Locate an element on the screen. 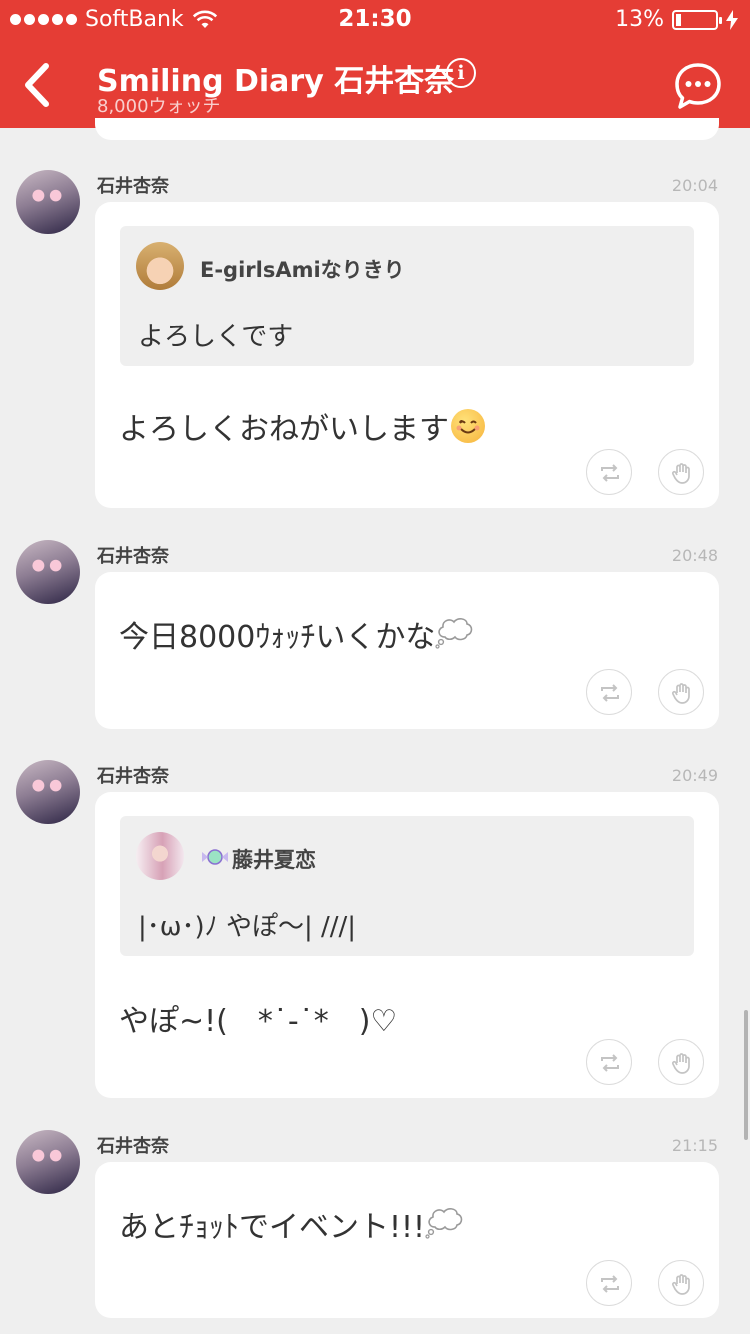 The width and height of the screenshot is (750, 1334). battery-percent: 13% is located at coordinates (639, 19).